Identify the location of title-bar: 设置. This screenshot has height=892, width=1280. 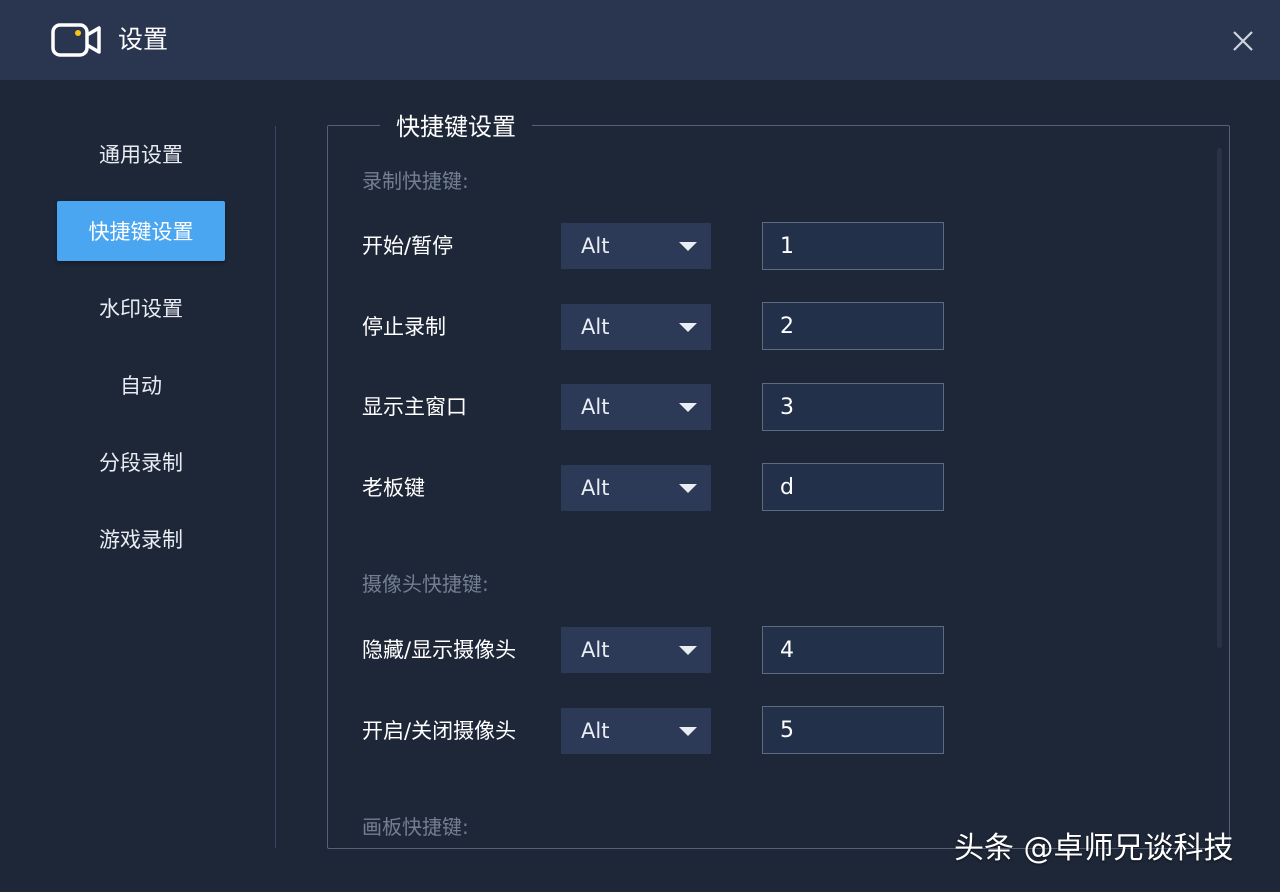
(640, 40).